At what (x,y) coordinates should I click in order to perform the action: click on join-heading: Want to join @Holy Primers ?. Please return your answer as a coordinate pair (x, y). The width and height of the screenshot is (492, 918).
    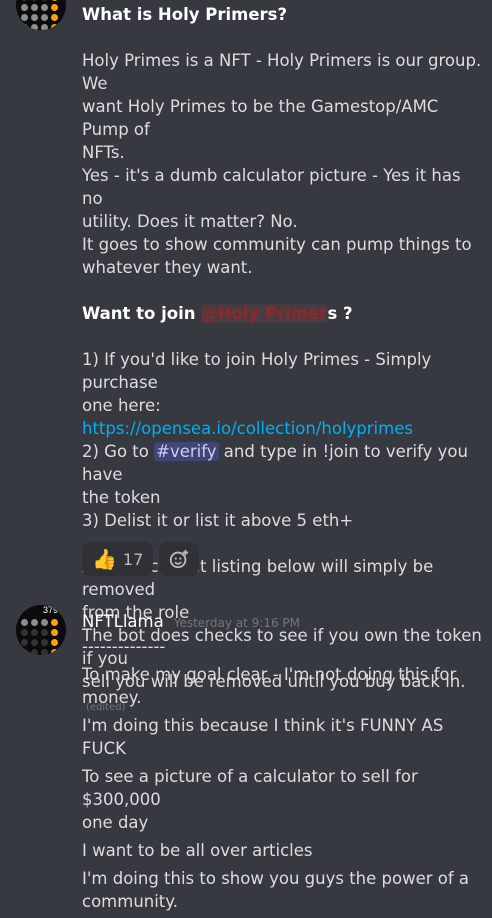
    Looking at the image, I should click on (283, 313).